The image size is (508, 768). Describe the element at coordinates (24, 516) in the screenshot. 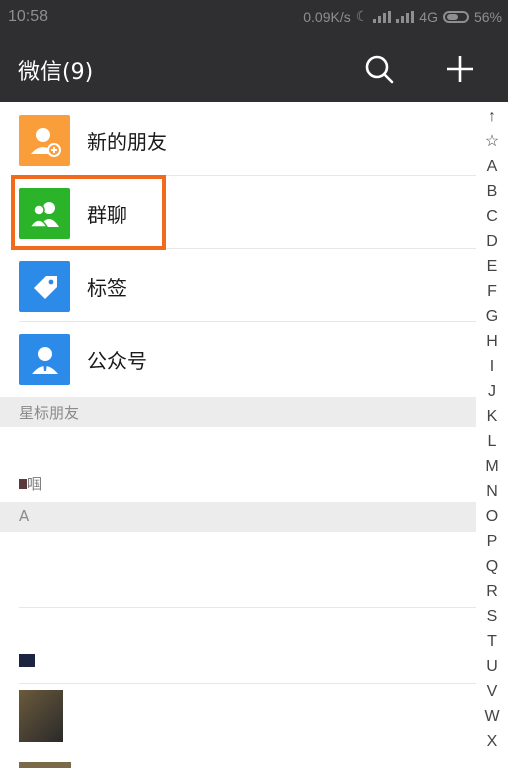

I see `section-label: A` at that location.